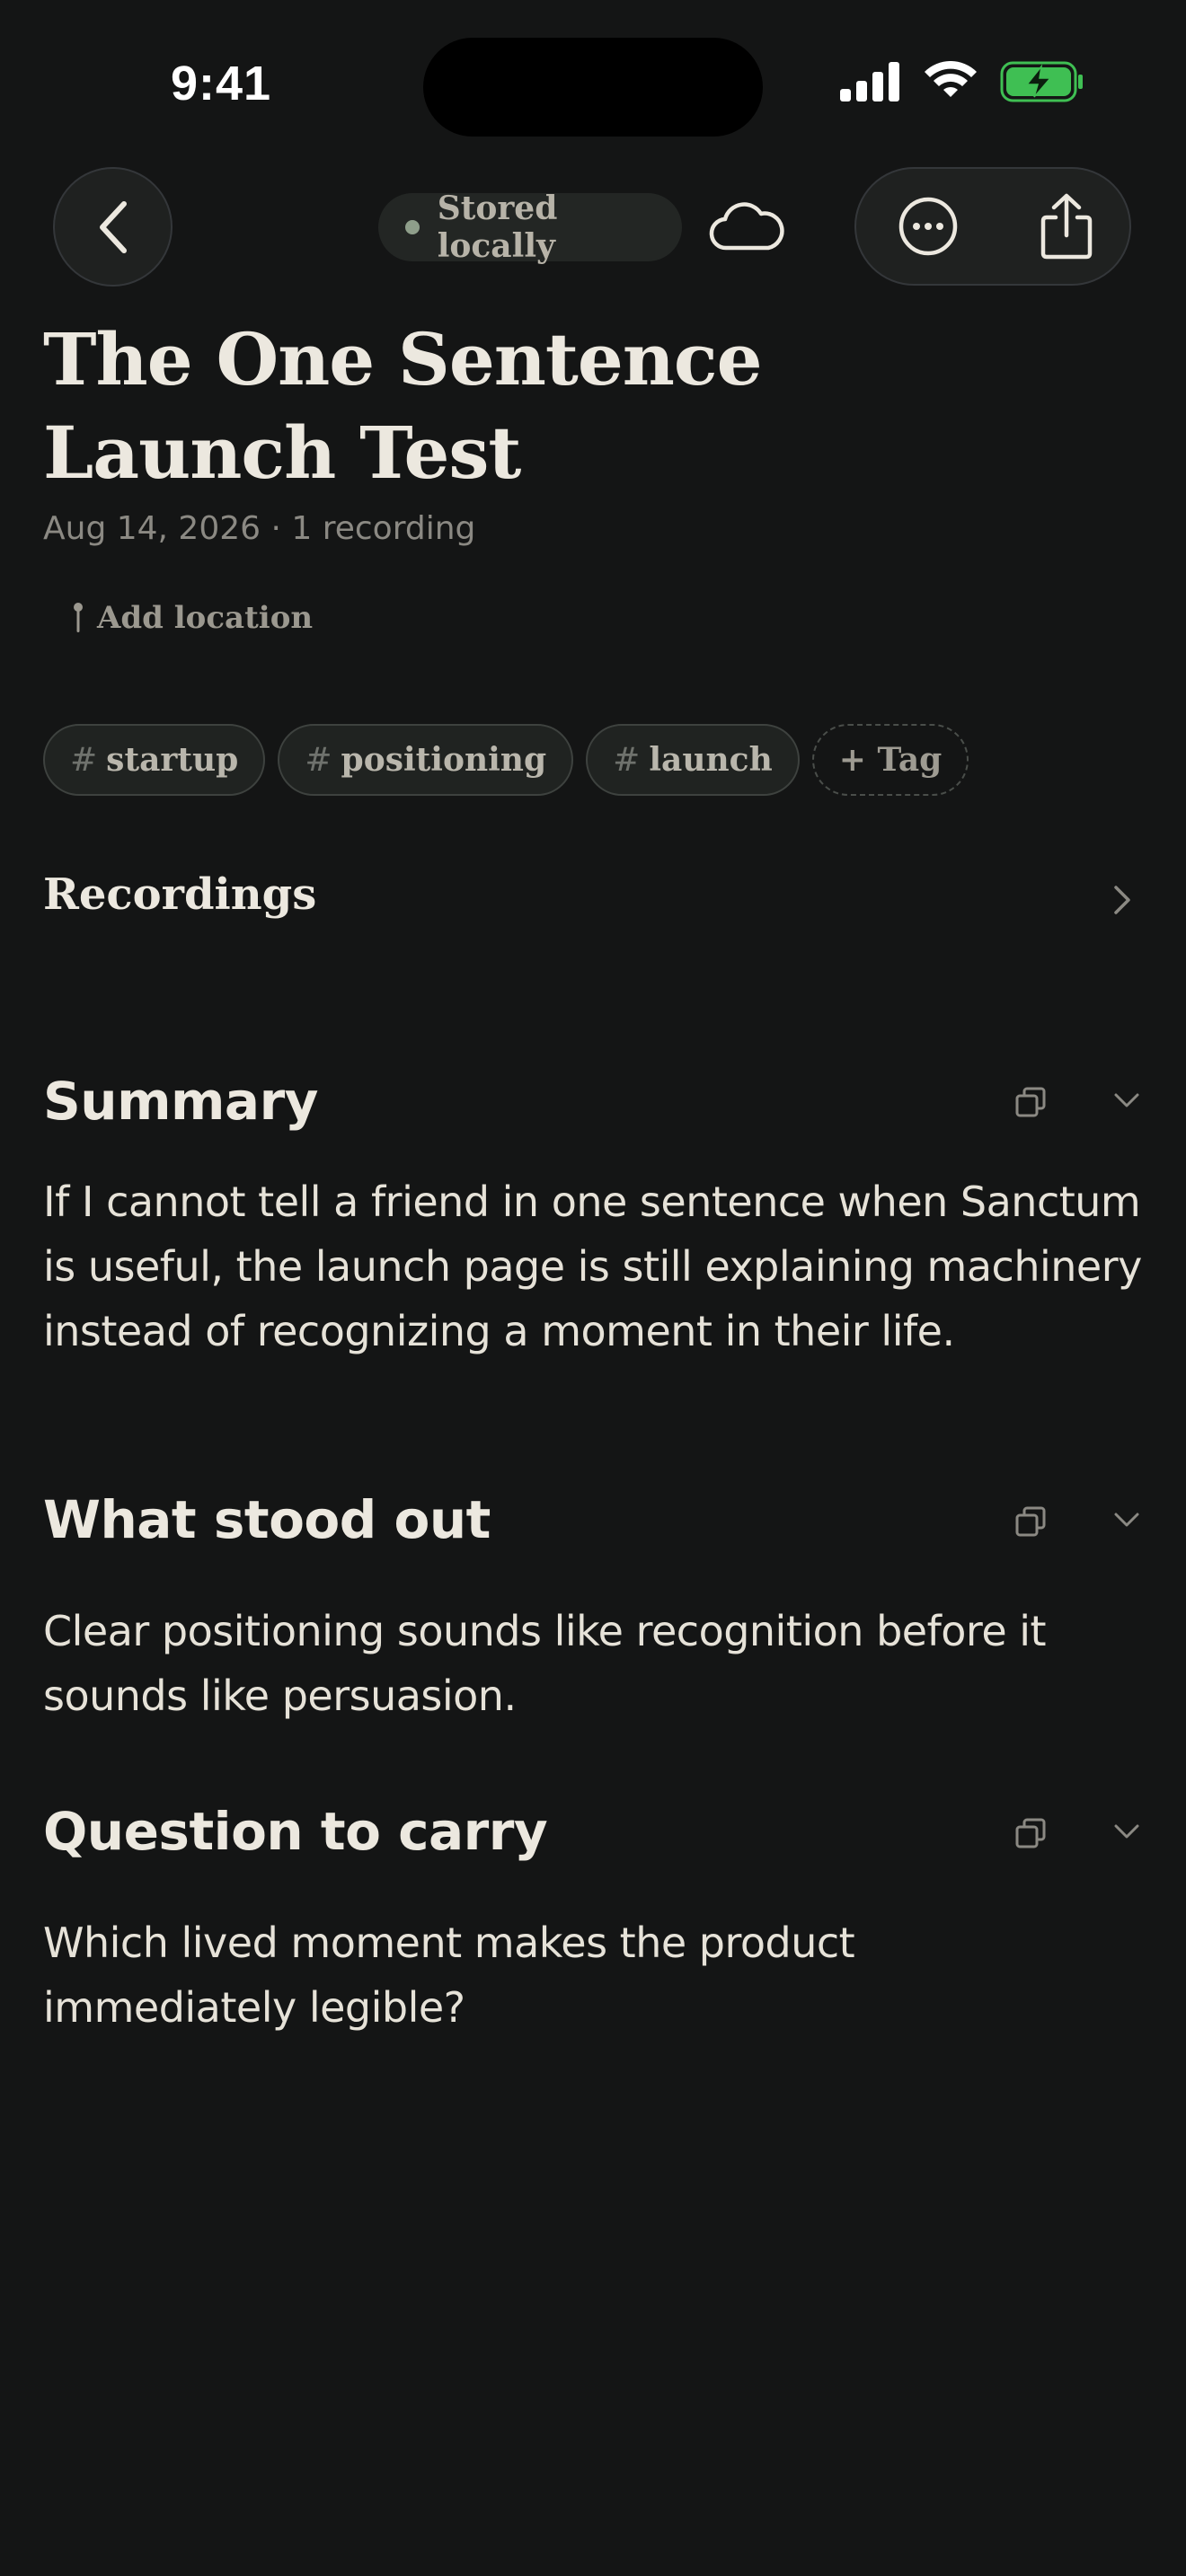  What do you see at coordinates (869, 81) in the screenshot?
I see `cellular-signal-icon` at bounding box center [869, 81].